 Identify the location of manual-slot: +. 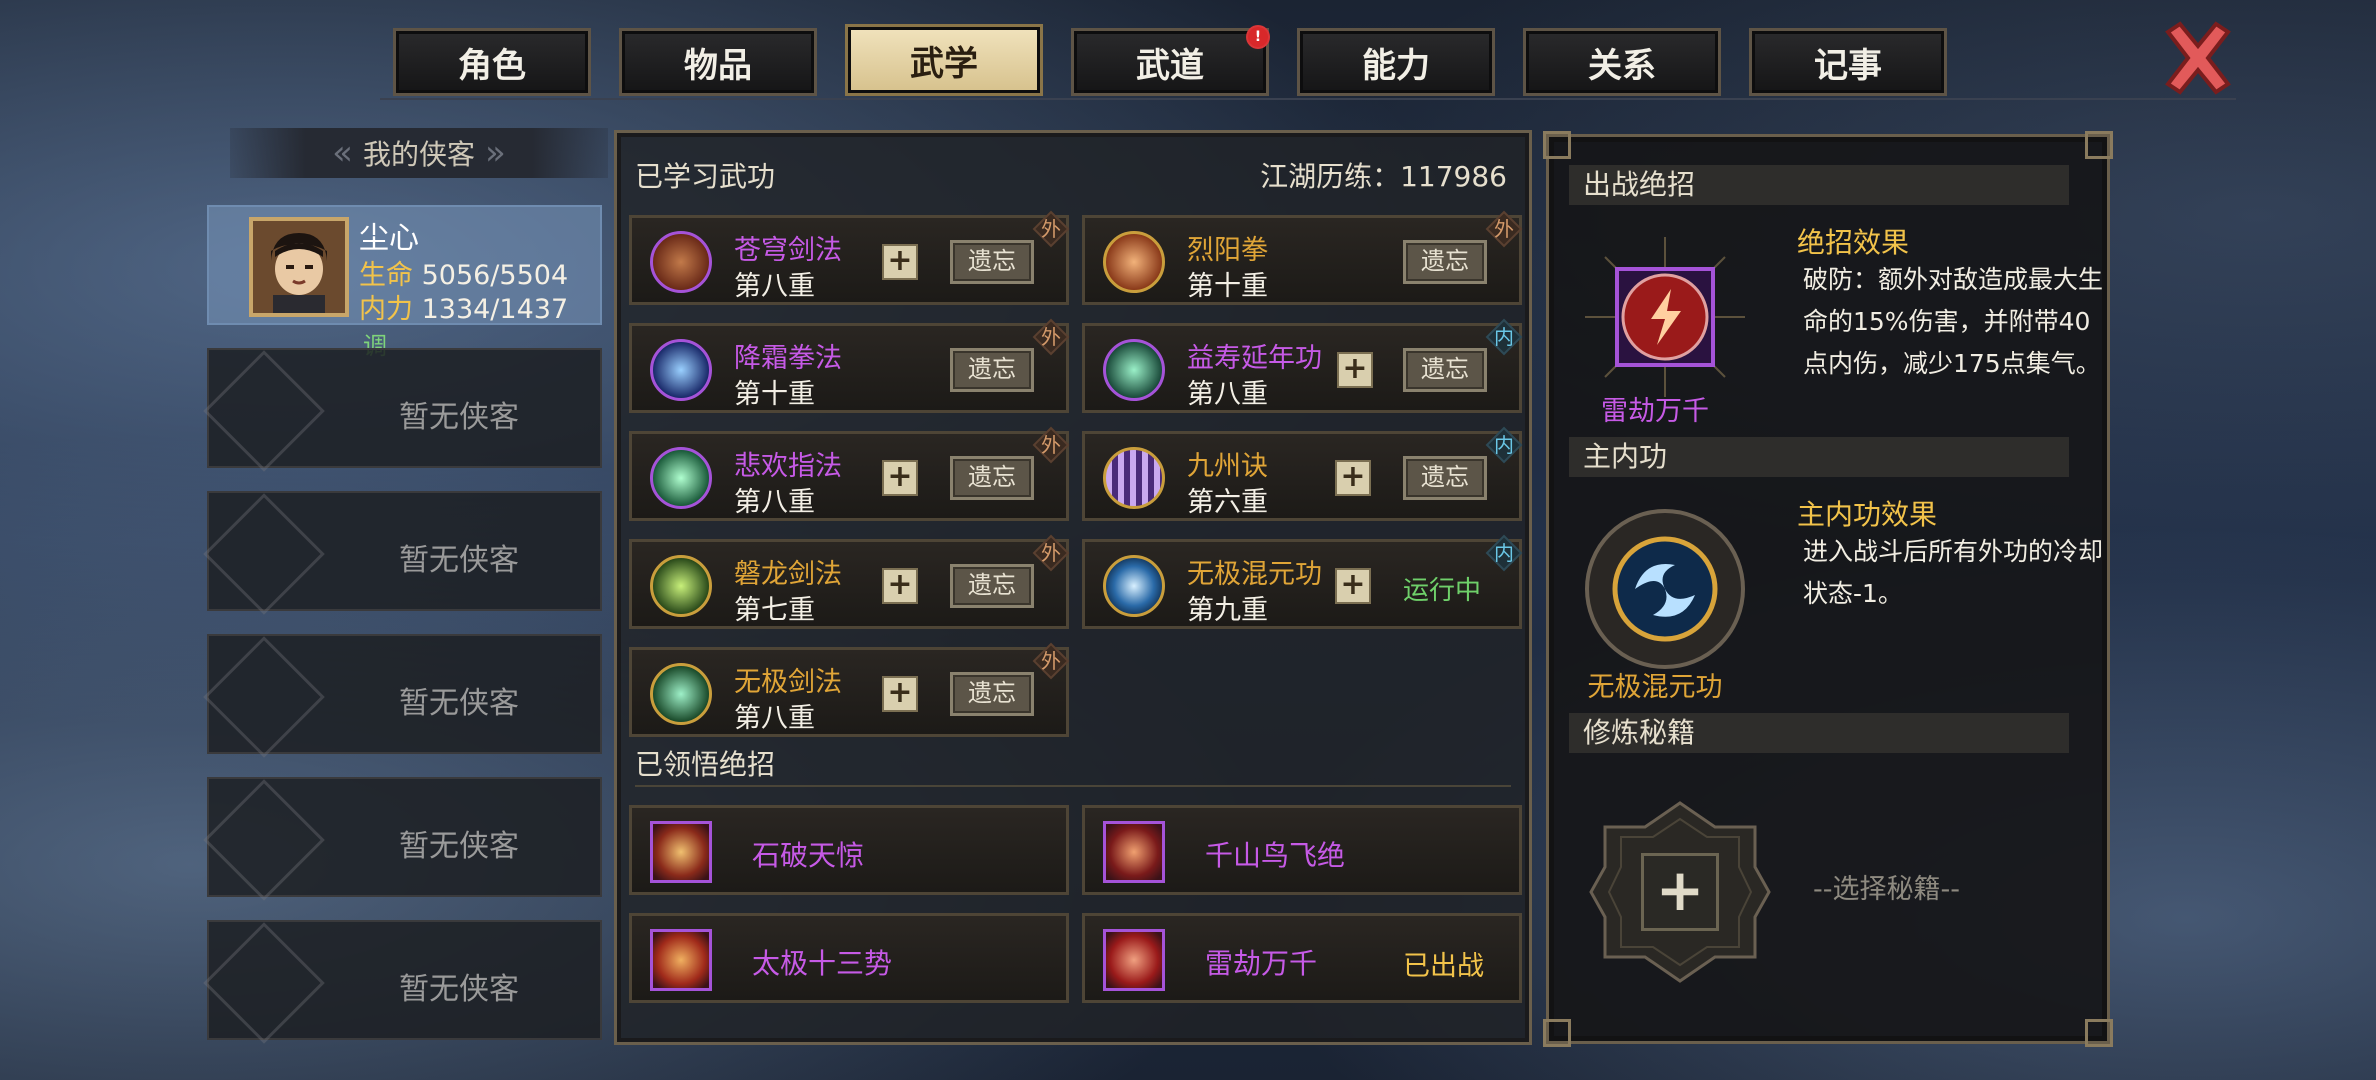
(1680, 892).